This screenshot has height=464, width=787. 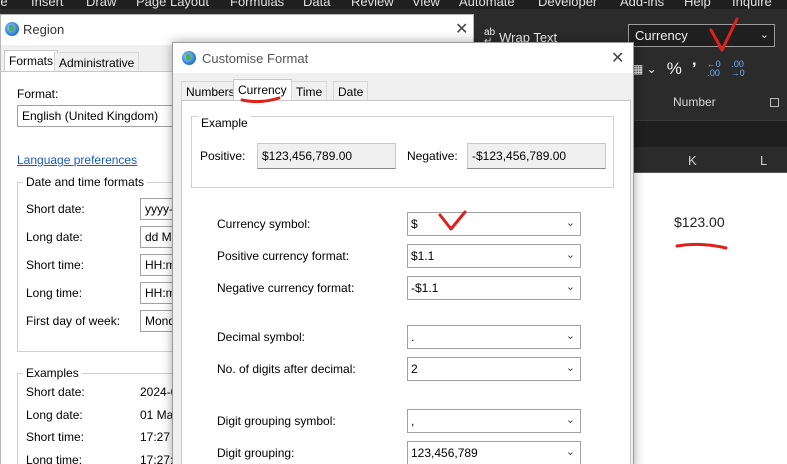 What do you see at coordinates (52, 373) in the screenshot?
I see `examples-group-title: Examples` at bounding box center [52, 373].